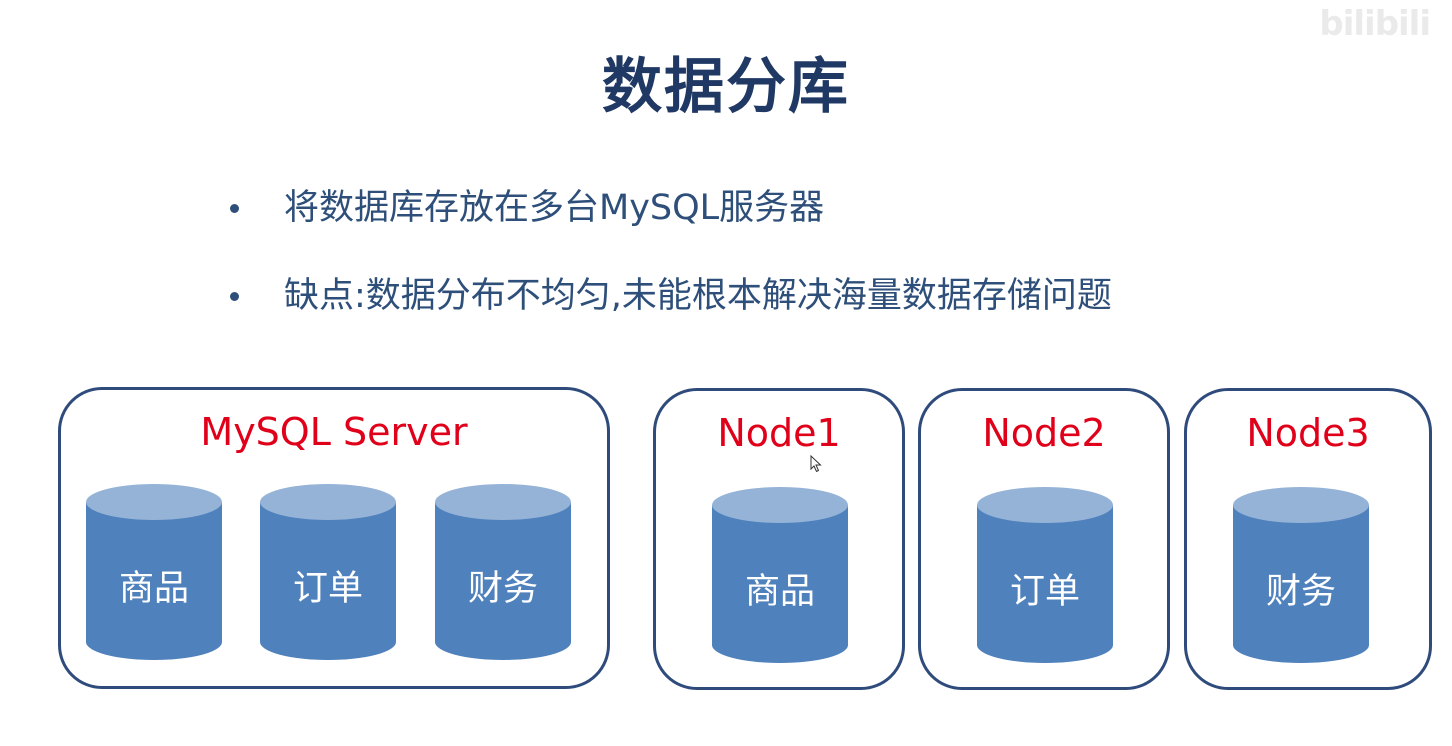 This screenshot has height=746, width=1452. What do you see at coordinates (698, 296) in the screenshot?
I see `bullet-text: 缺点:数据分布不均匀,未能根本解决海量数据存储问题` at bounding box center [698, 296].